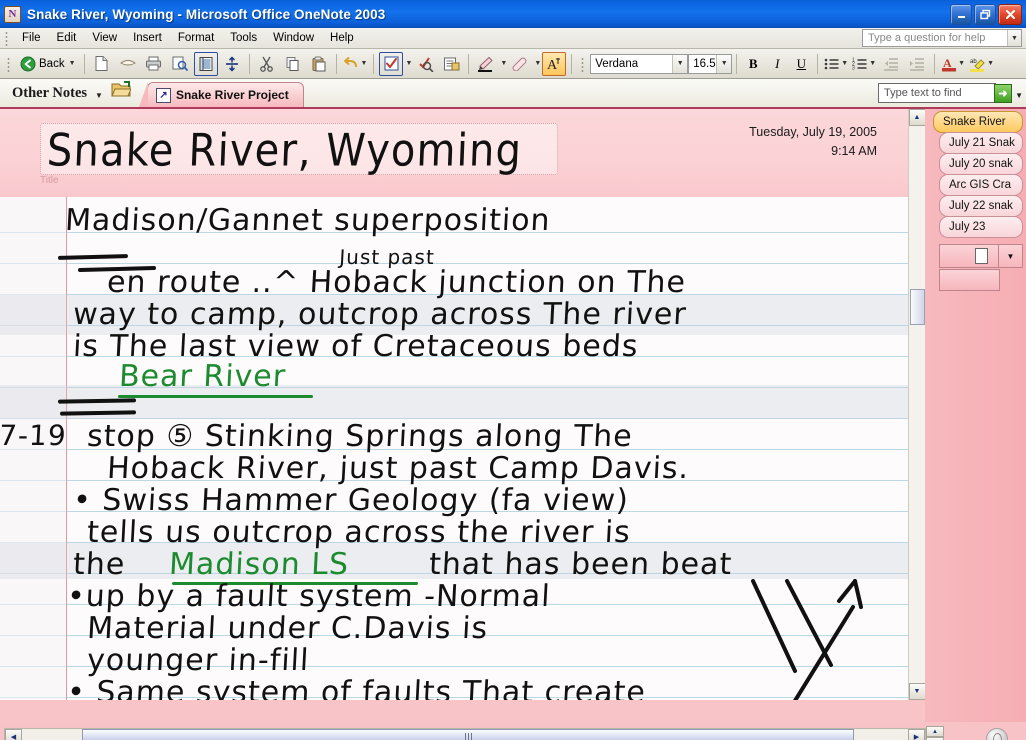 This screenshot has height=740, width=1026. What do you see at coordinates (319, 64) in the screenshot?
I see `paste-icon` at bounding box center [319, 64].